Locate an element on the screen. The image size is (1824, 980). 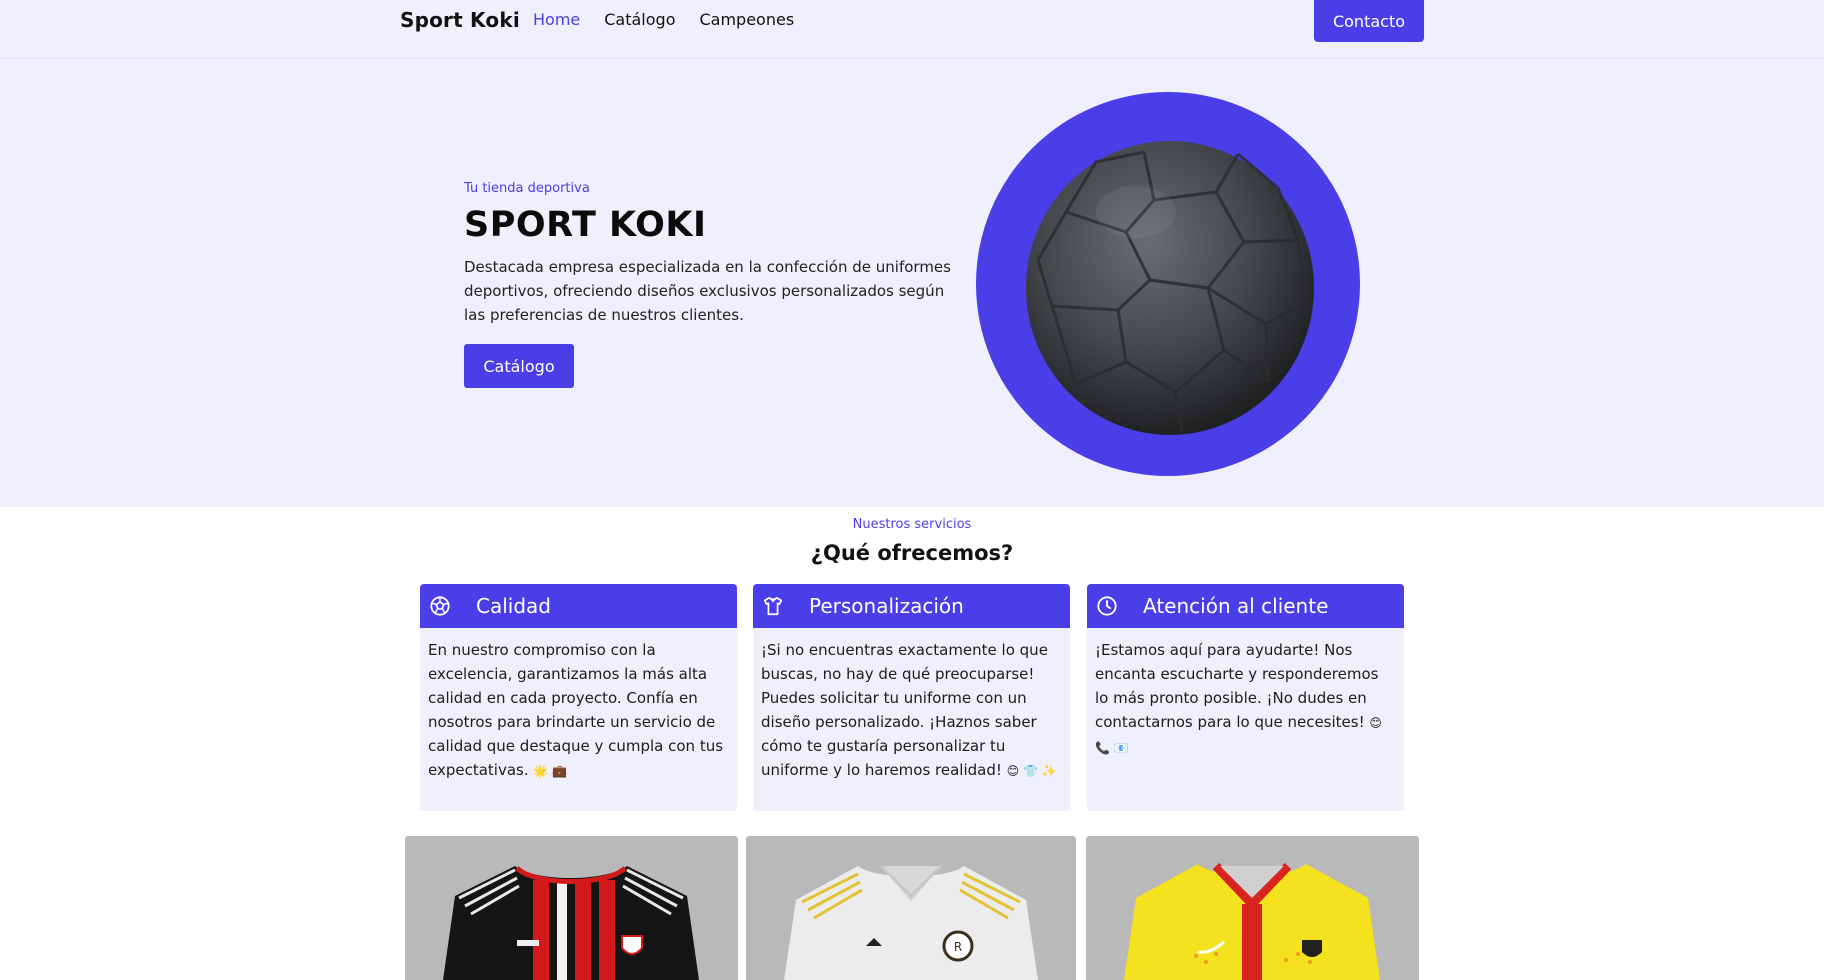
services-title: ¿Qué ofrecemos? is located at coordinates (912, 553).